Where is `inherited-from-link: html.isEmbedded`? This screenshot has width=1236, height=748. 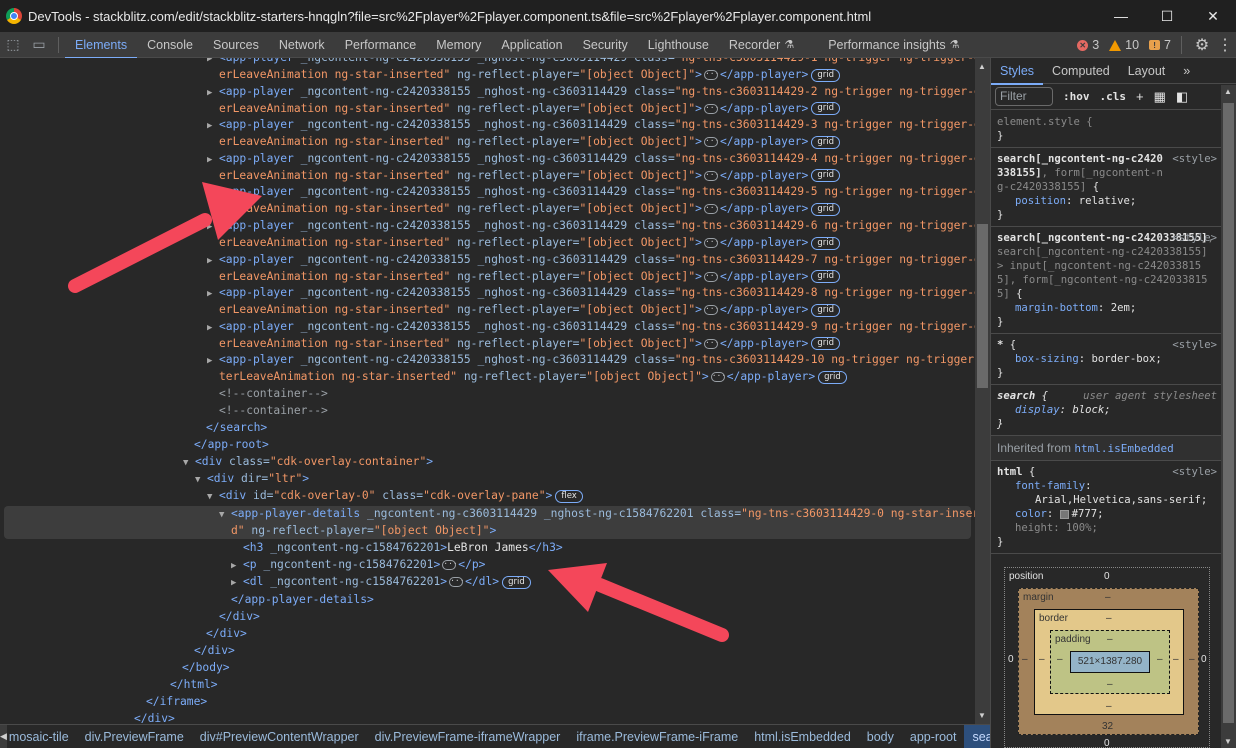 inherited-from-link: html.isEmbedded is located at coordinates (1123, 448).